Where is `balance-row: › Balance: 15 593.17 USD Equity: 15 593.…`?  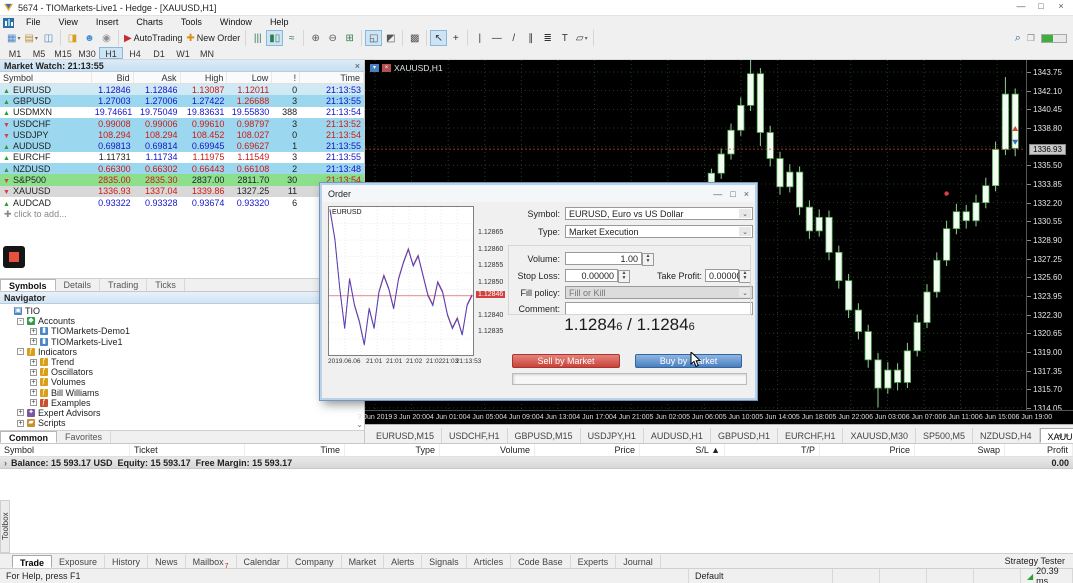 balance-row: › Balance: 15 593.17 USD Equity: 15 593.… is located at coordinates (536, 463).